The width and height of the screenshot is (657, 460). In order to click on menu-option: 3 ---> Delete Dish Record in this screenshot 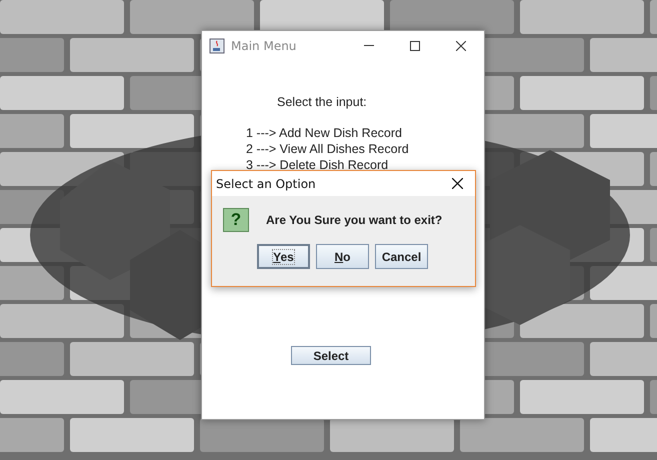, I will do `click(365, 165)`.